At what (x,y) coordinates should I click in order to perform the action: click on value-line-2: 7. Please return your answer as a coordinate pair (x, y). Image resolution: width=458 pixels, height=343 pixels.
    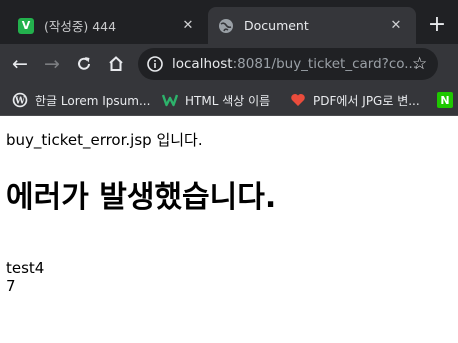
    Looking at the image, I should click on (11, 286).